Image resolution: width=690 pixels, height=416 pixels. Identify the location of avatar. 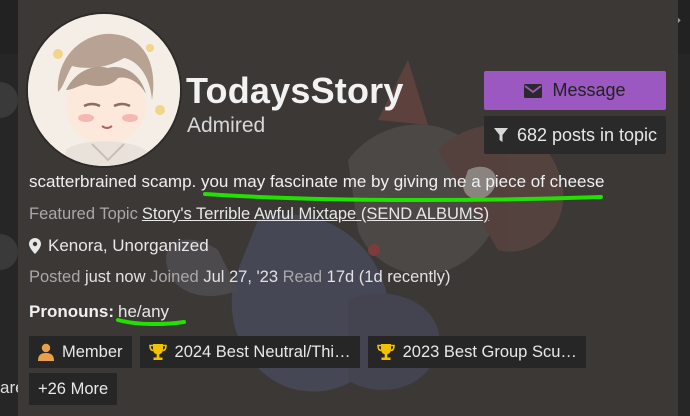
(104, 90).